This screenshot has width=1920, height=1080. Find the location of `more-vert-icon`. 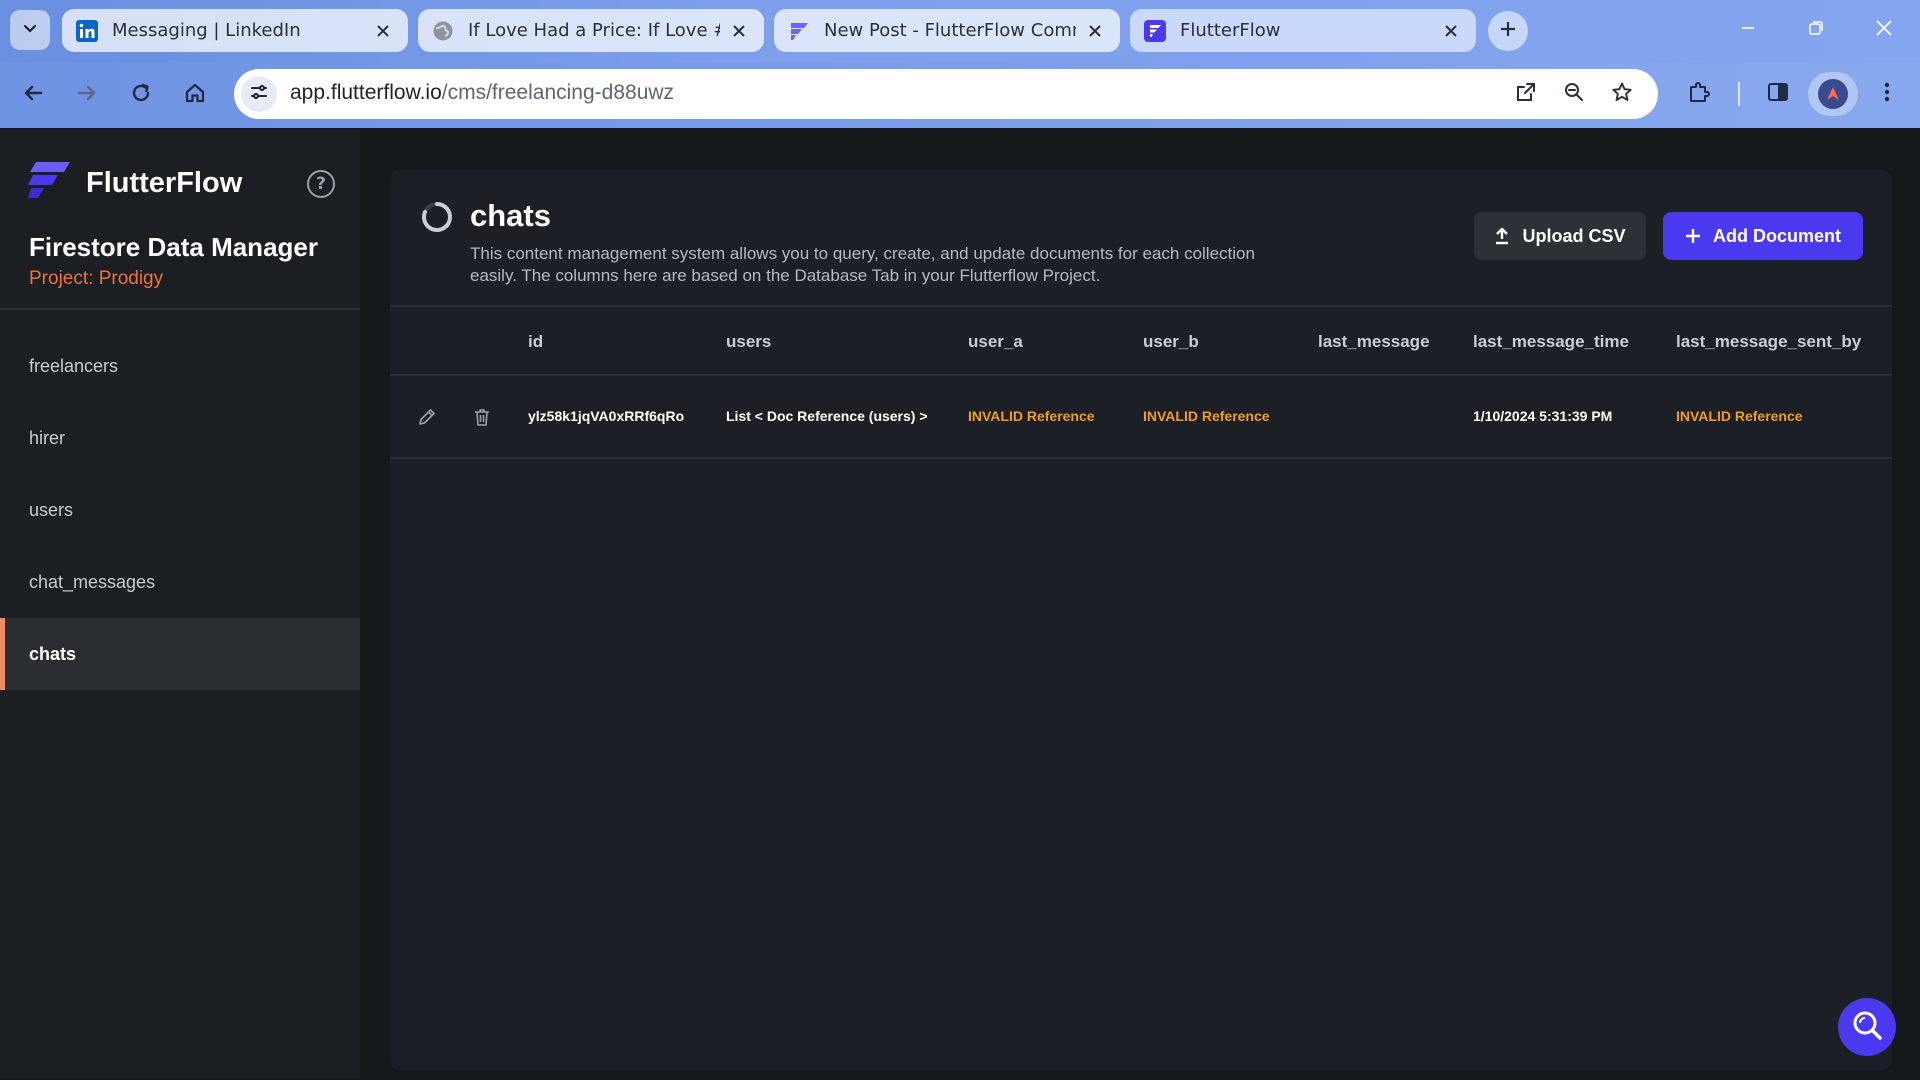

more-vert-icon is located at coordinates (1887, 94).